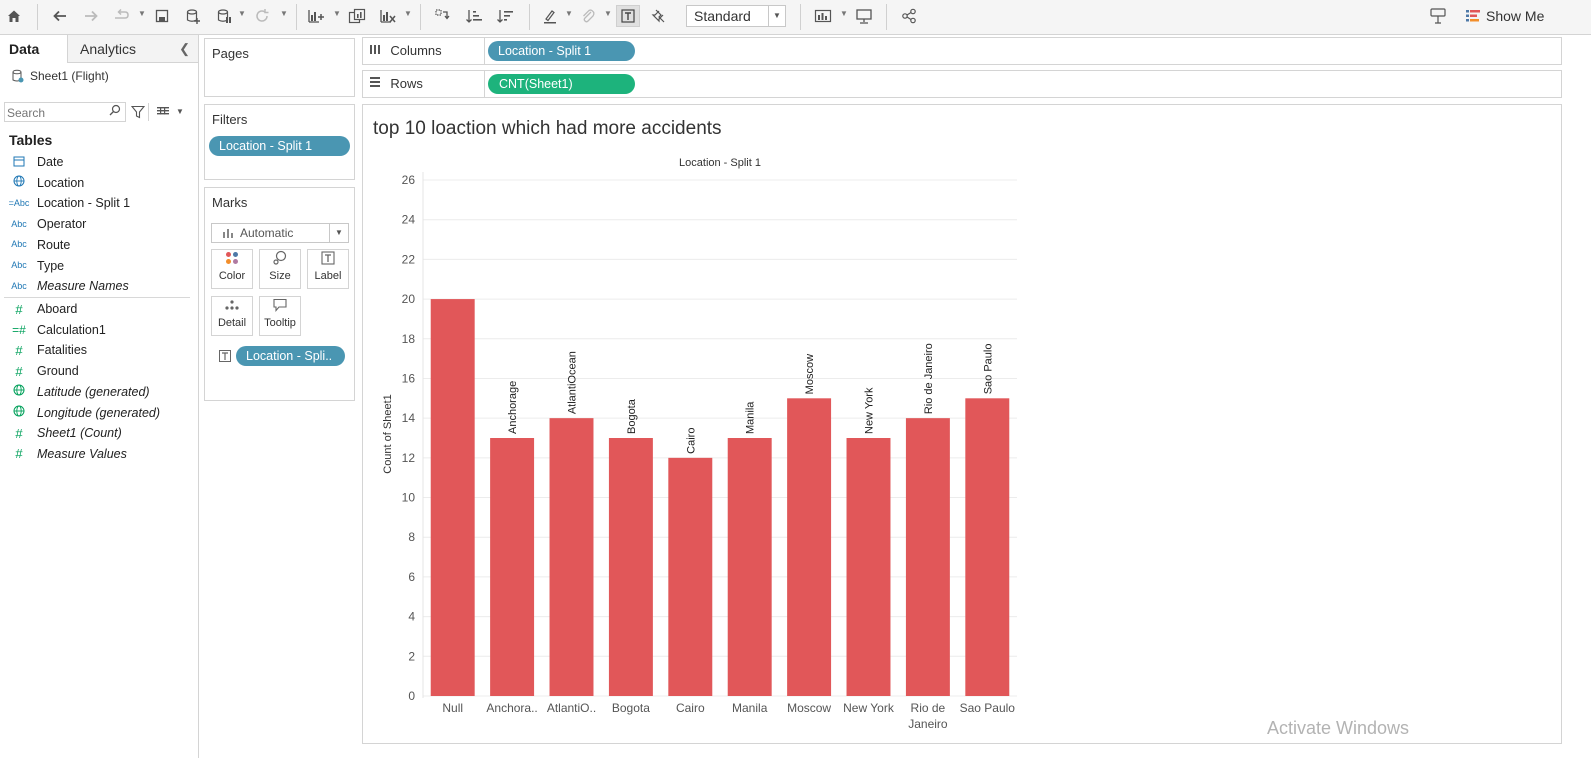 The height and width of the screenshot is (758, 1591). Describe the element at coordinates (138, 114) in the screenshot. I see `filter-icon` at that location.